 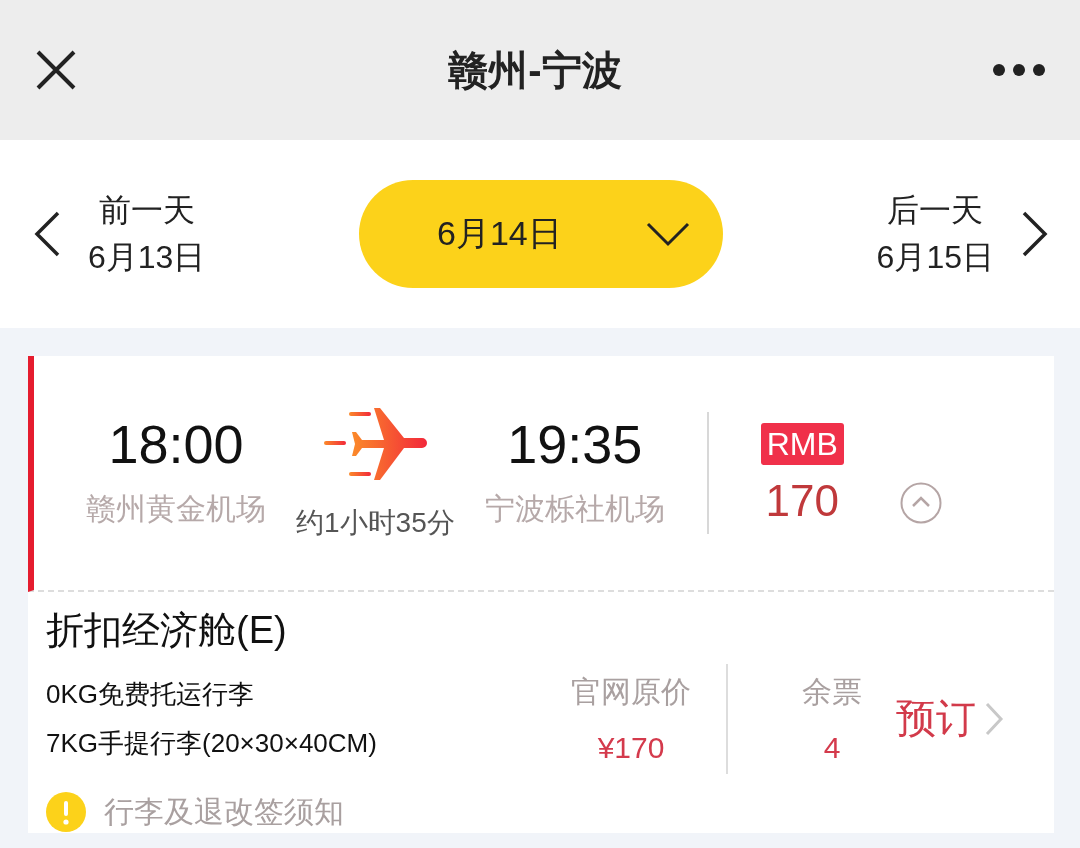 I want to click on seats-label: 余票, so click(x=832, y=692).